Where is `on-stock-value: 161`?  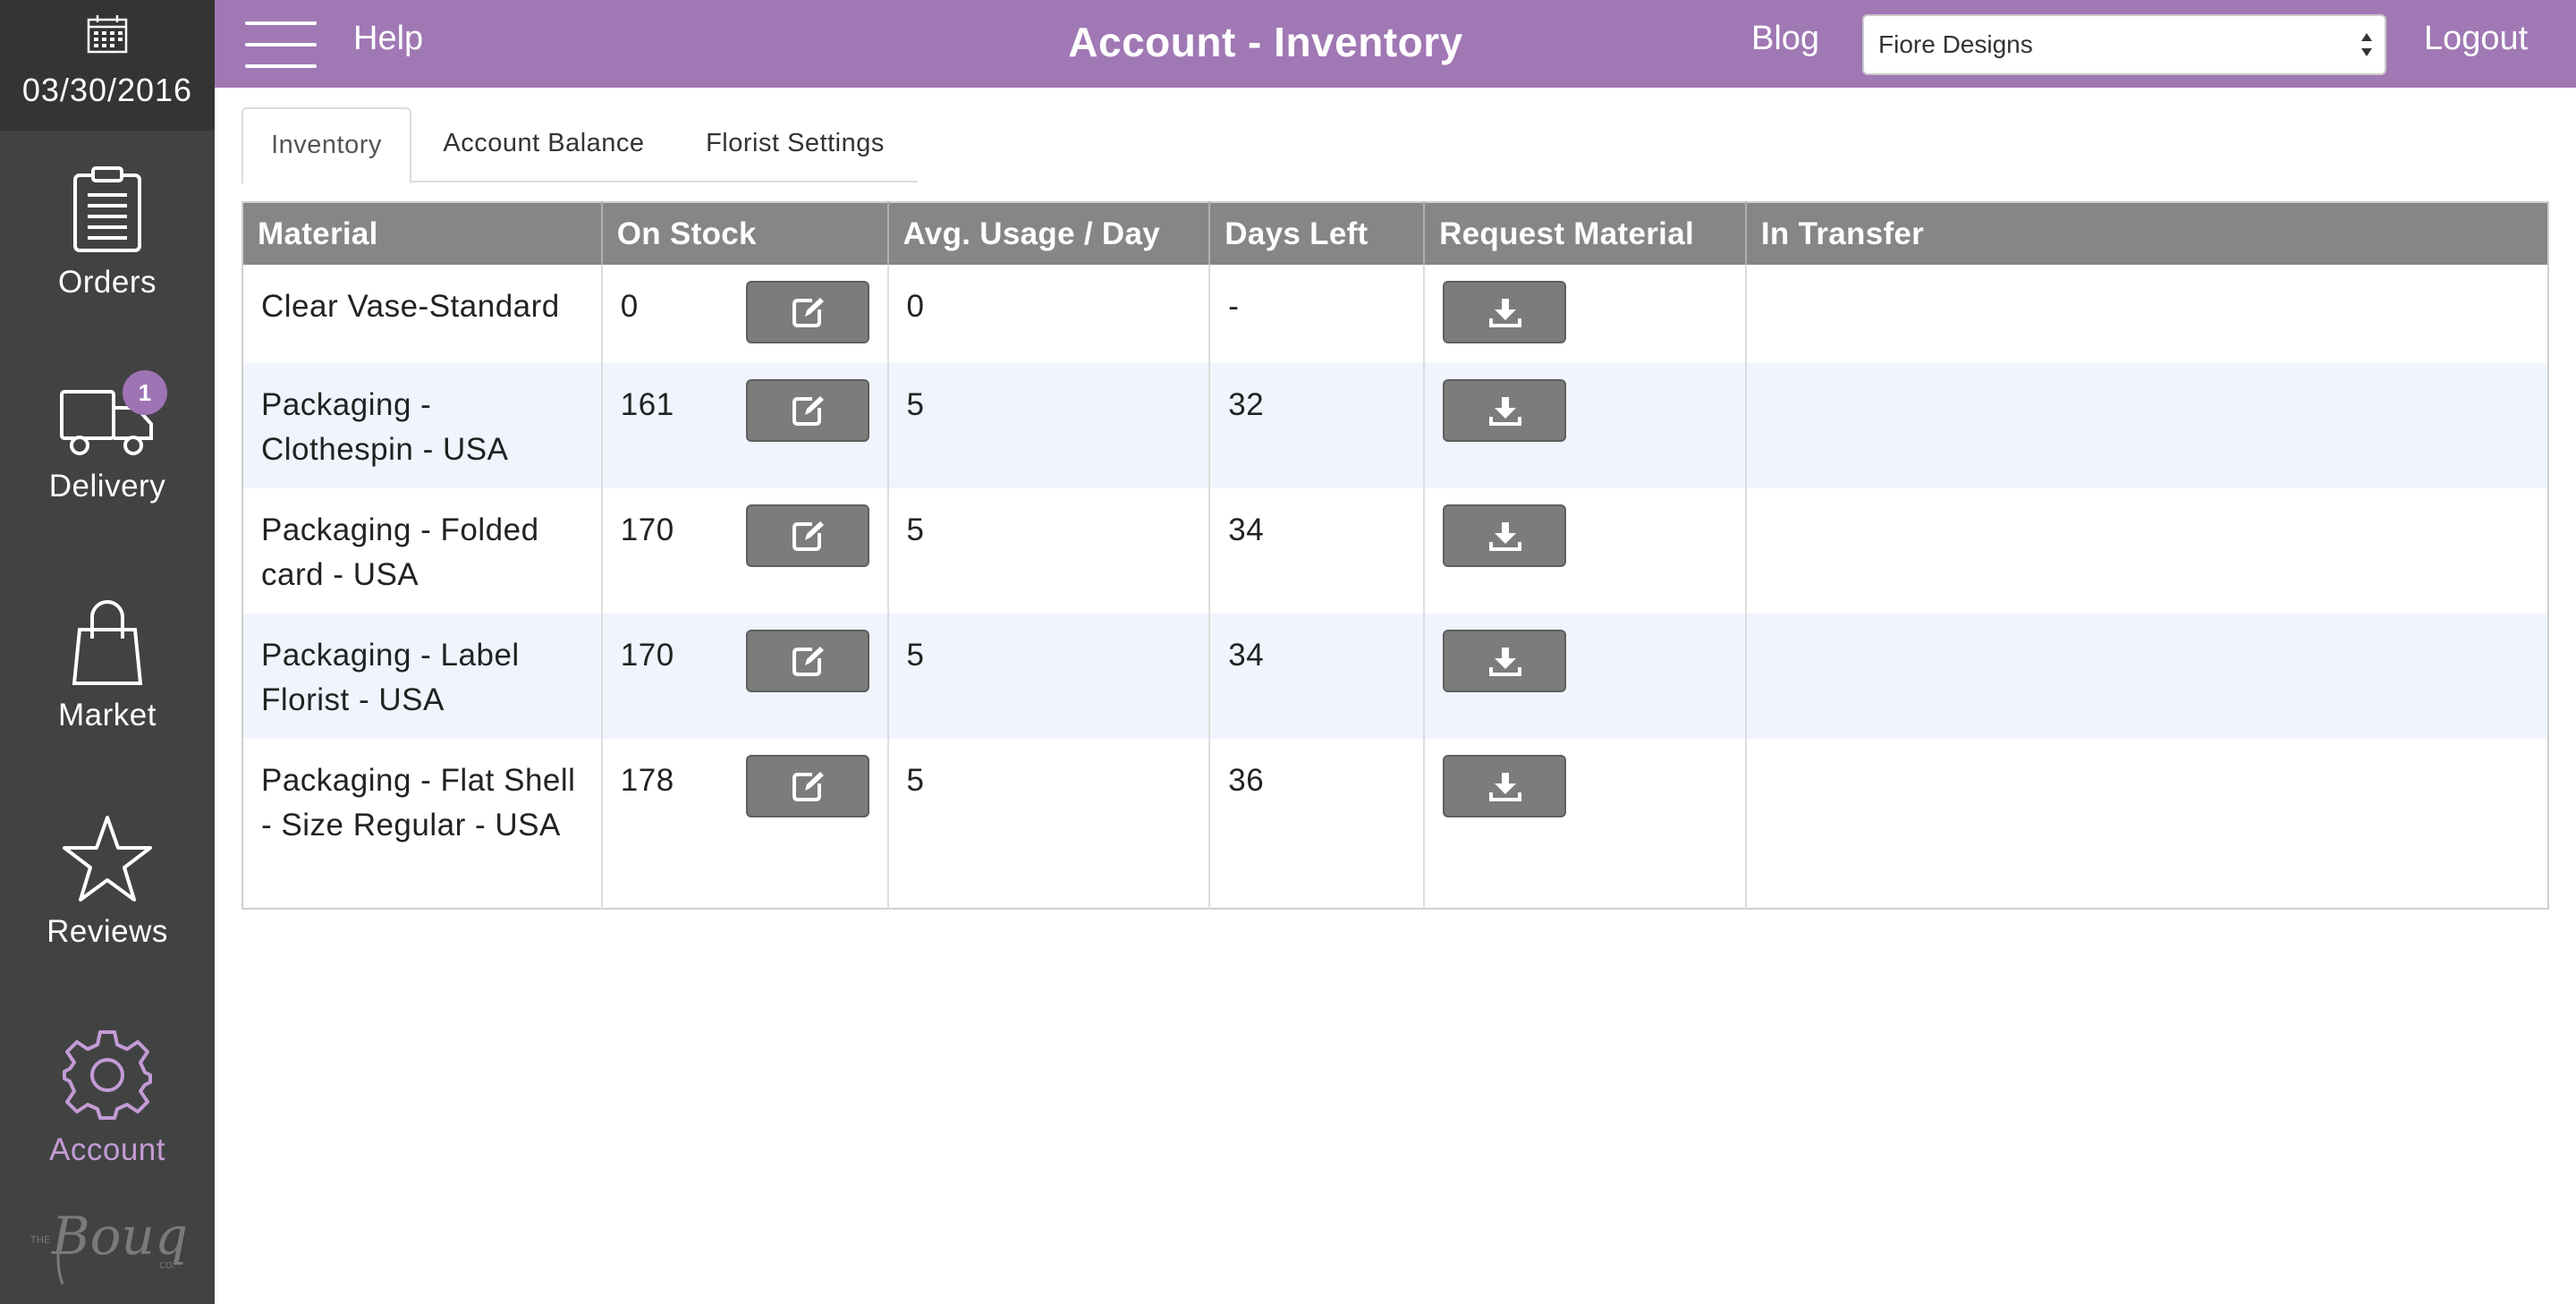 on-stock-value: 161 is located at coordinates (647, 405).